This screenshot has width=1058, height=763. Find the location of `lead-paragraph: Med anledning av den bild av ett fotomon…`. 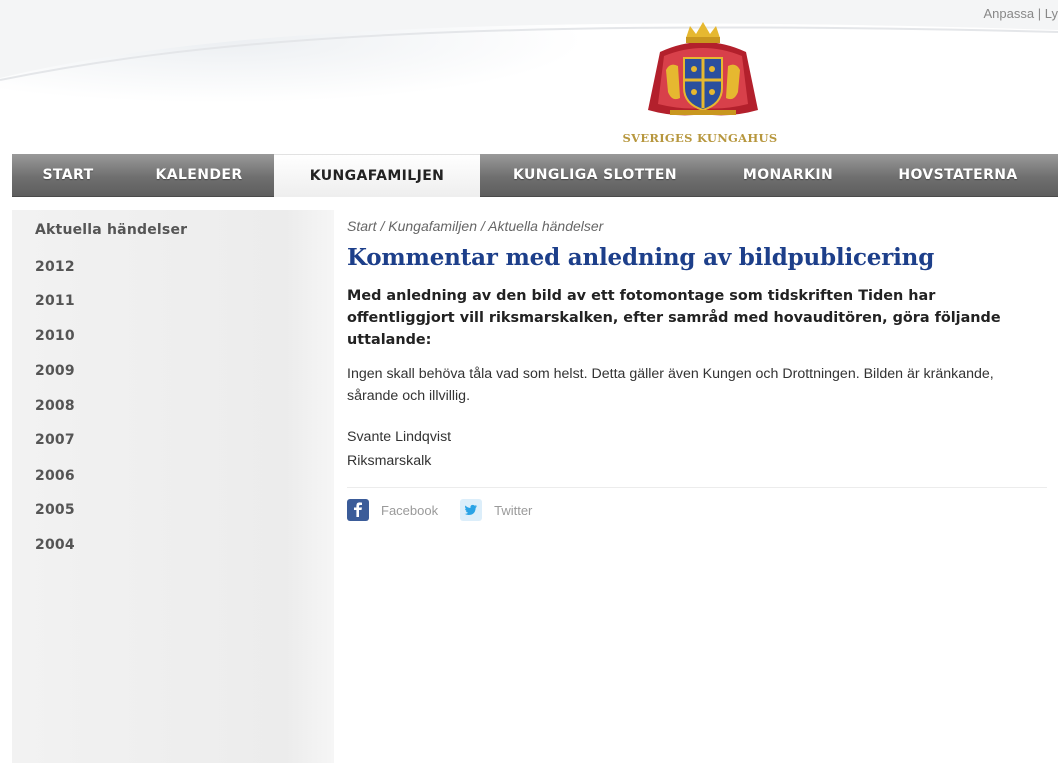

lead-paragraph: Med anledning av den bild av ett fotomon… is located at coordinates (674, 318).